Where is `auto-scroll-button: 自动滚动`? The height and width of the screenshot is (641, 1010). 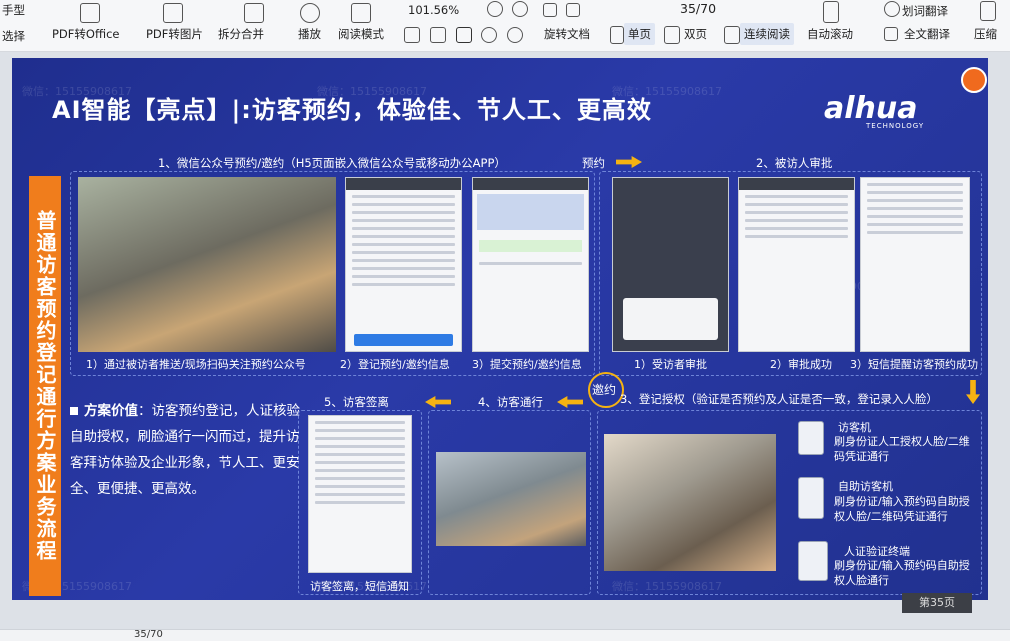
auto-scroll-button: 自动滚动 is located at coordinates (830, 34).